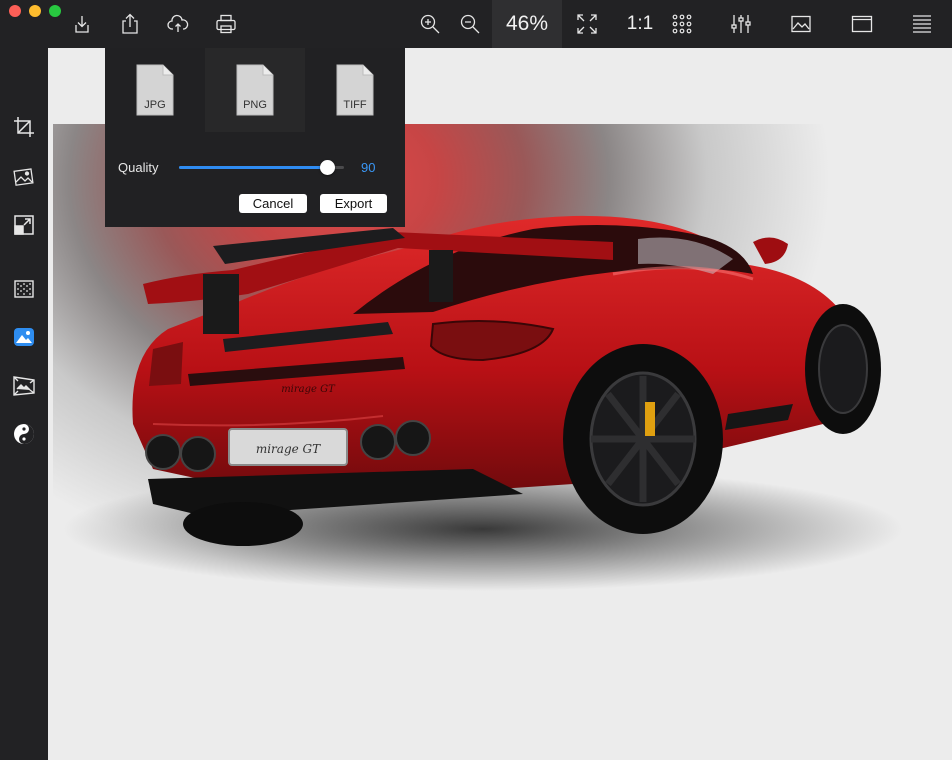 The width and height of the screenshot is (952, 760). I want to click on export-panel: JPG PNG TIFF Quality 90 Cancel Export, so click(255, 137).